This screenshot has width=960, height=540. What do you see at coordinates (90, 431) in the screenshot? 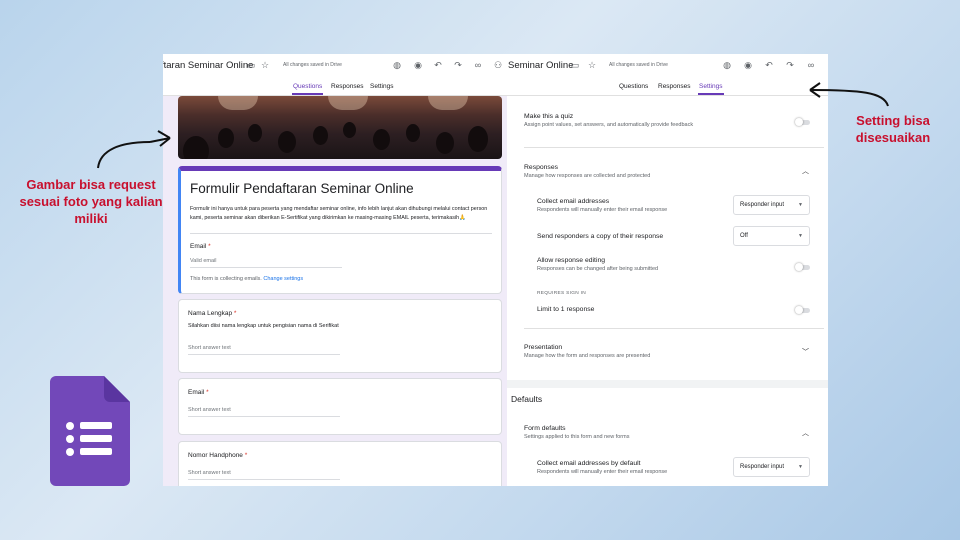
I see `google-forms-logo` at bounding box center [90, 431].